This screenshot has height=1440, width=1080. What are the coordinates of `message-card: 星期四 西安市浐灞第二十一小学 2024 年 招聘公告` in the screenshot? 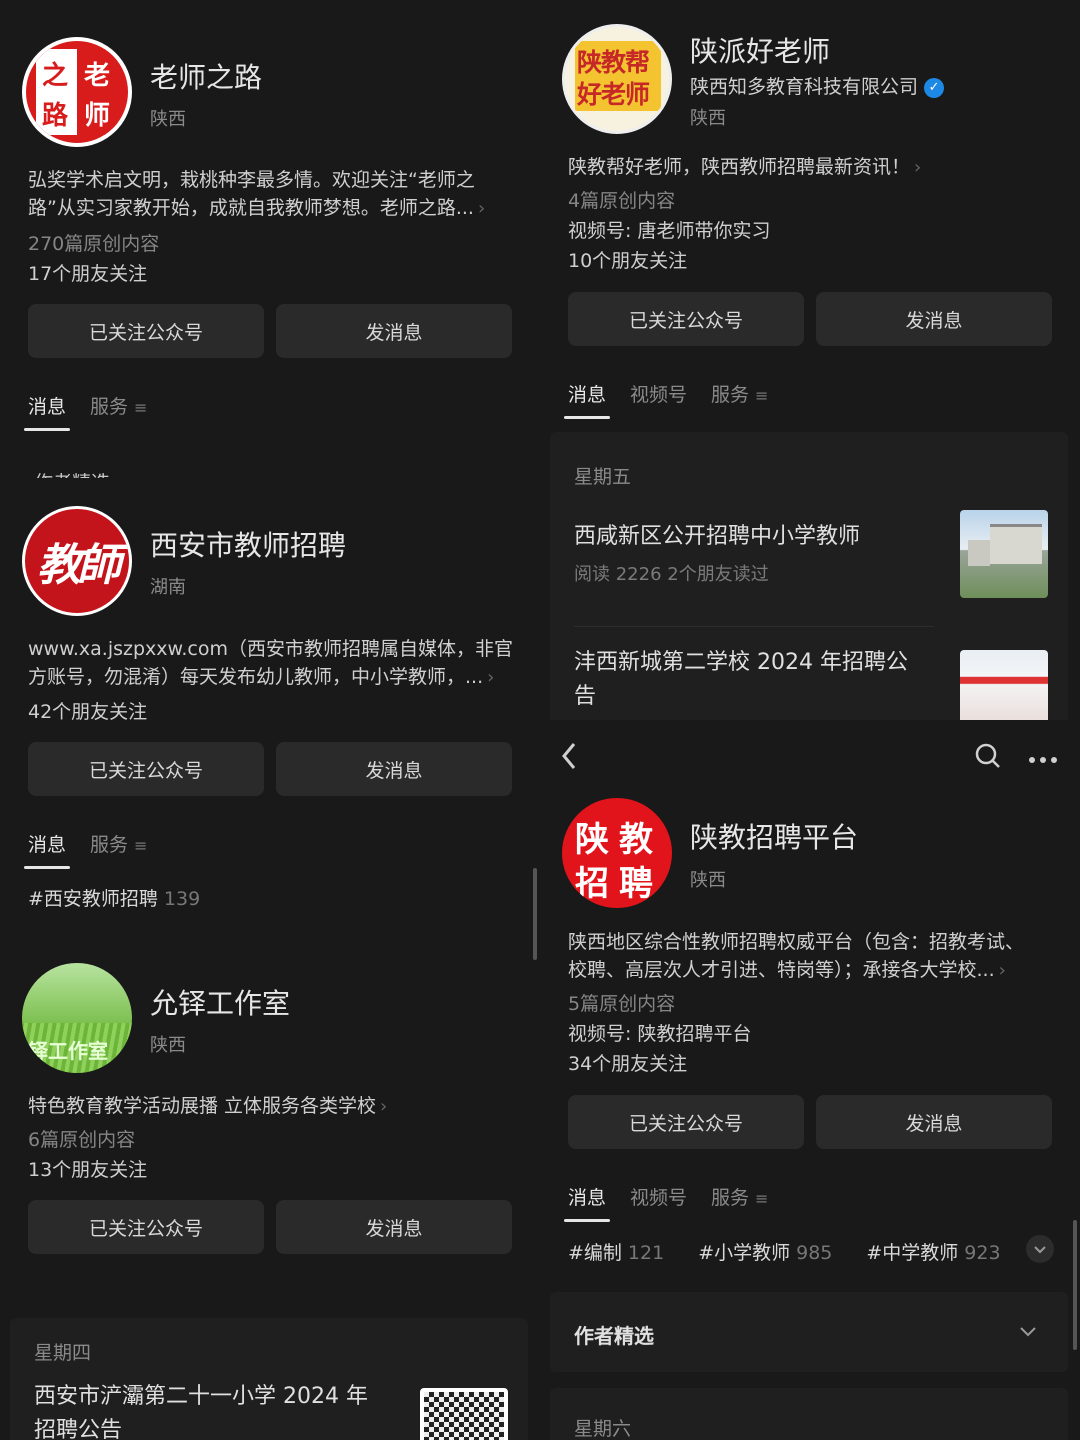 It's located at (269, 1379).